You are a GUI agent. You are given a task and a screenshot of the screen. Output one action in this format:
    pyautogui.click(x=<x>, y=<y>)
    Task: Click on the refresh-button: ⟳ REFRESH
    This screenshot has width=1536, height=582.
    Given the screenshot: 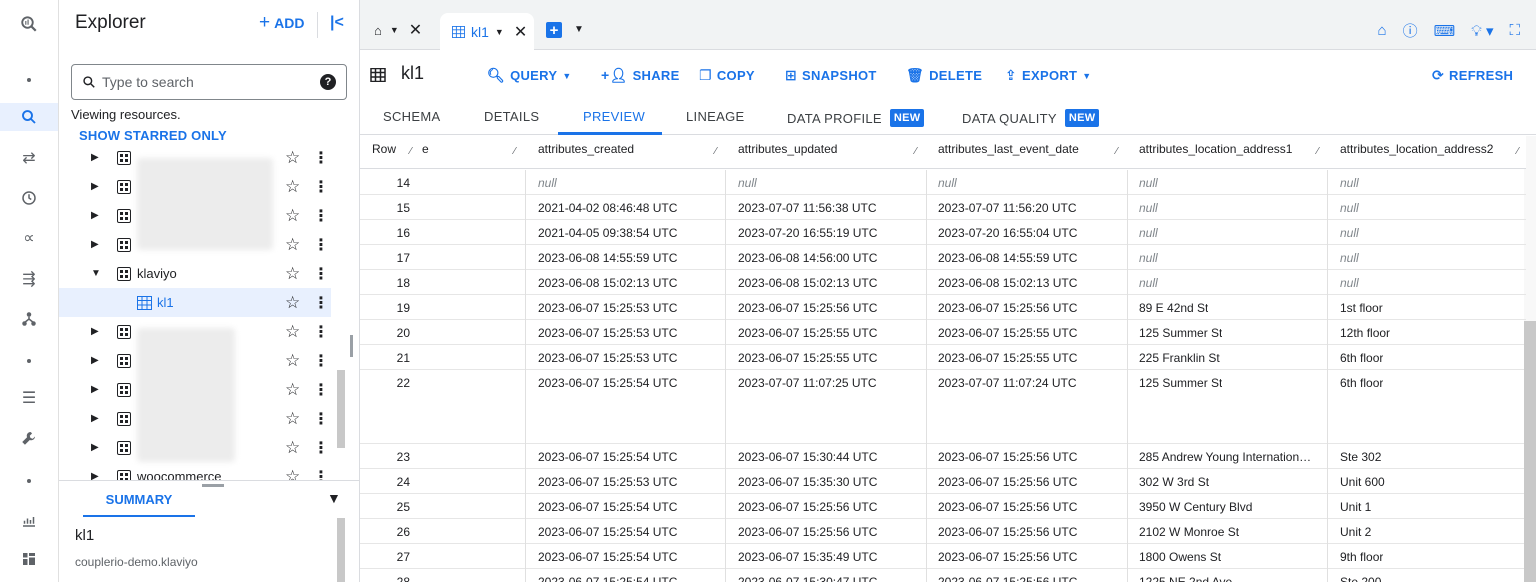 What is the action you would take?
    pyautogui.click(x=1472, y=75)
    